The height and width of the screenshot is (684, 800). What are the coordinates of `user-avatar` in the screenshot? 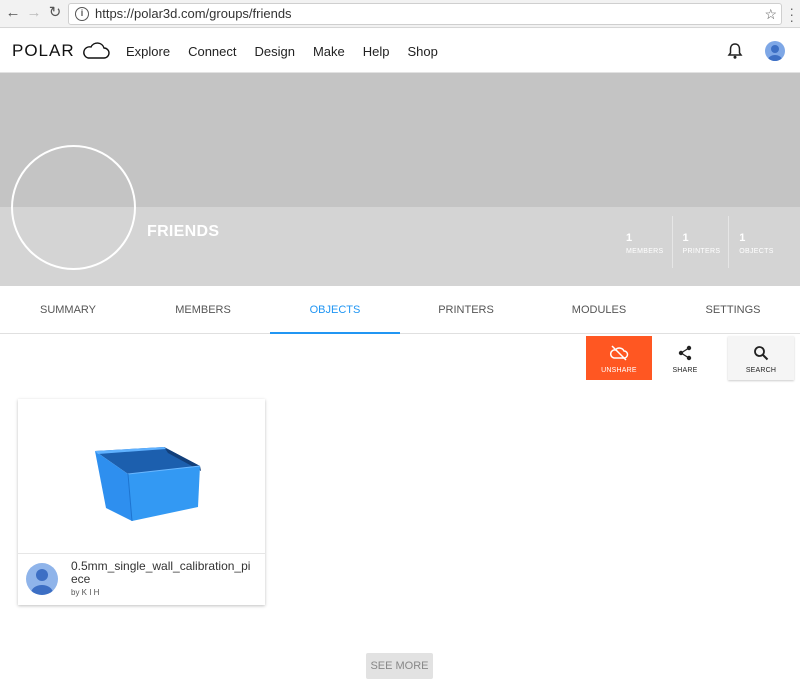 It's located at (775, 51).